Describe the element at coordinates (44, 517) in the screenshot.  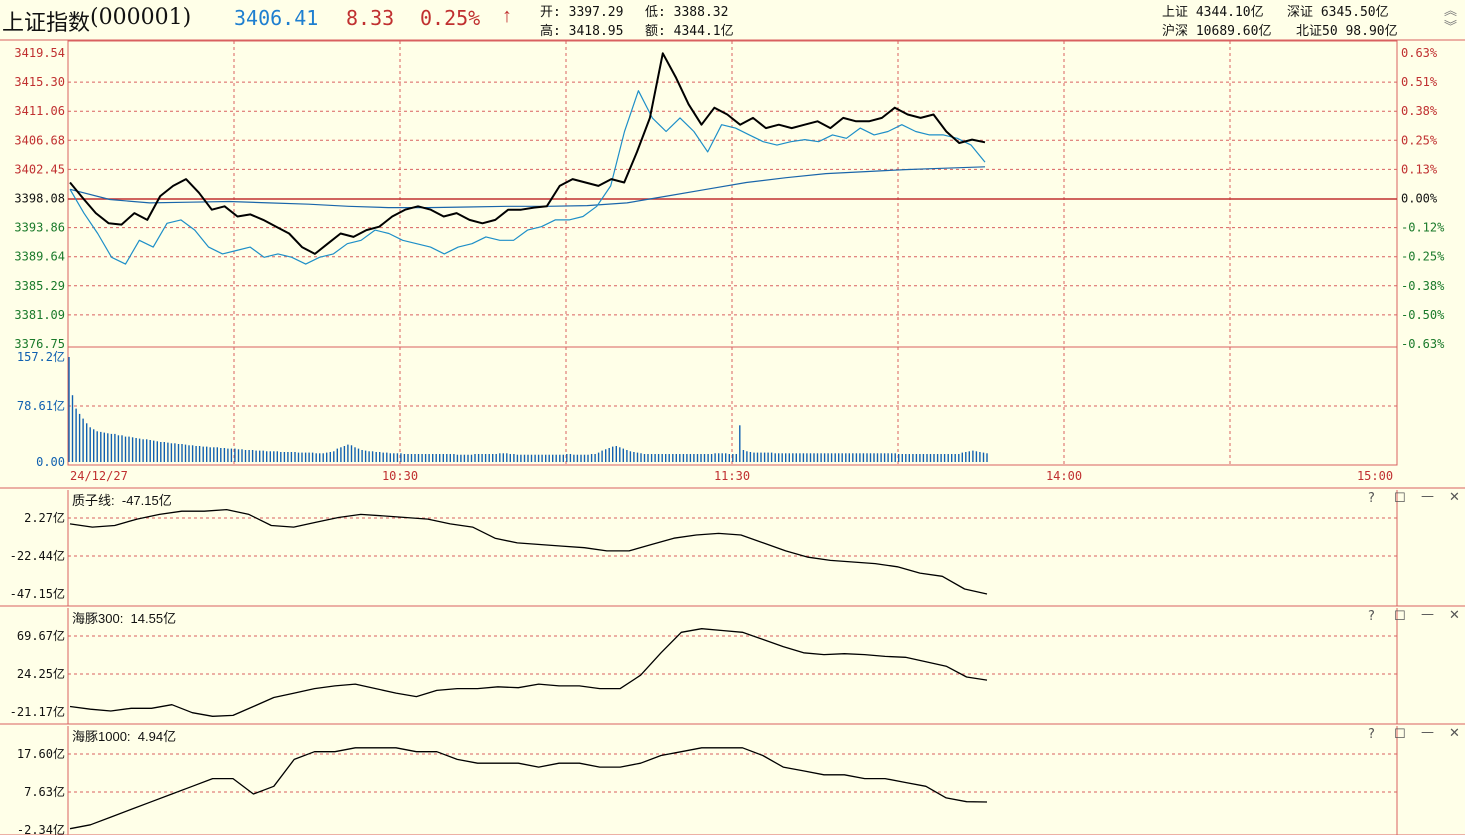
I see `indicator-tick-label: 2.27亿` at that location.